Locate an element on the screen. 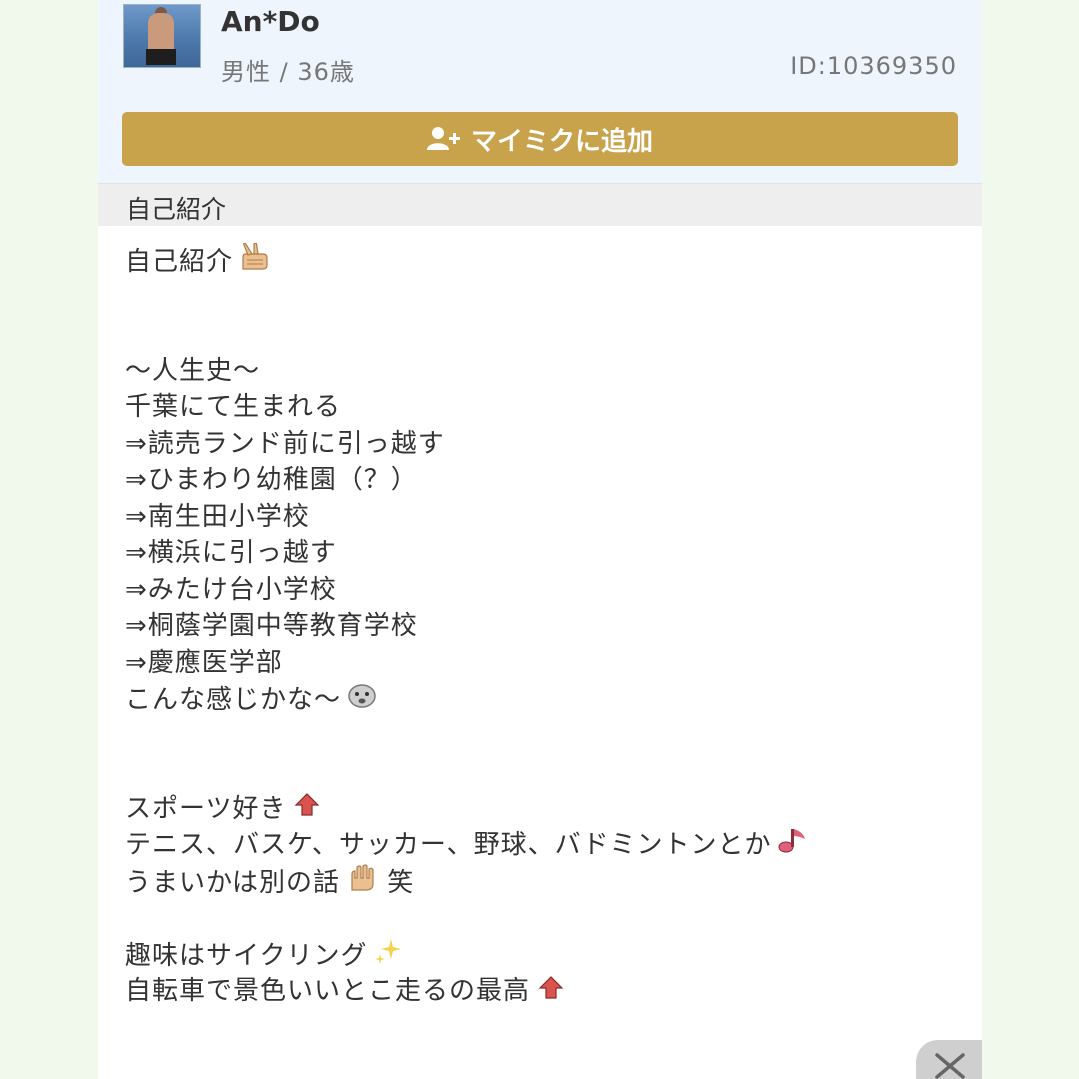  intro-line: 自転車で景色いいとこ走るの最高 is located at coordinates (540, 991).